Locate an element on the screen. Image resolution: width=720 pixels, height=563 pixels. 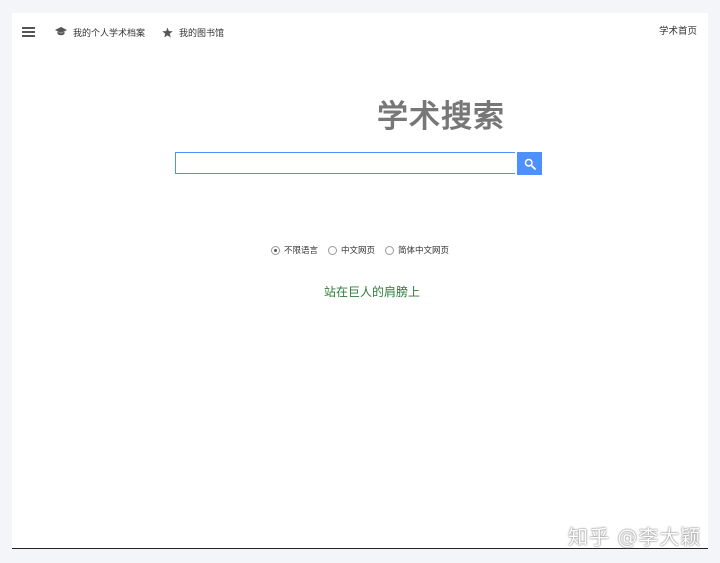
lang-option-label: 中文网页 is located at coordinates (358, 251).